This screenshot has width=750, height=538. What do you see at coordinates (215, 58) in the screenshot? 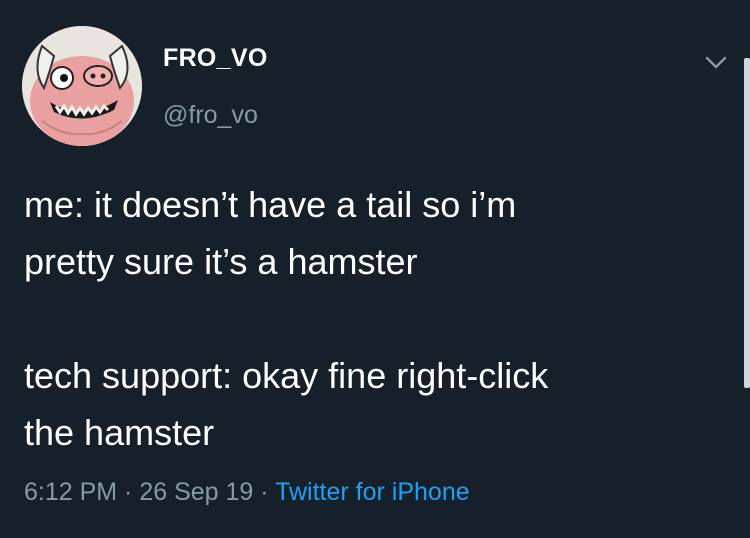
I see `display-name: FRO_VO` at bounding box center [215, 58].